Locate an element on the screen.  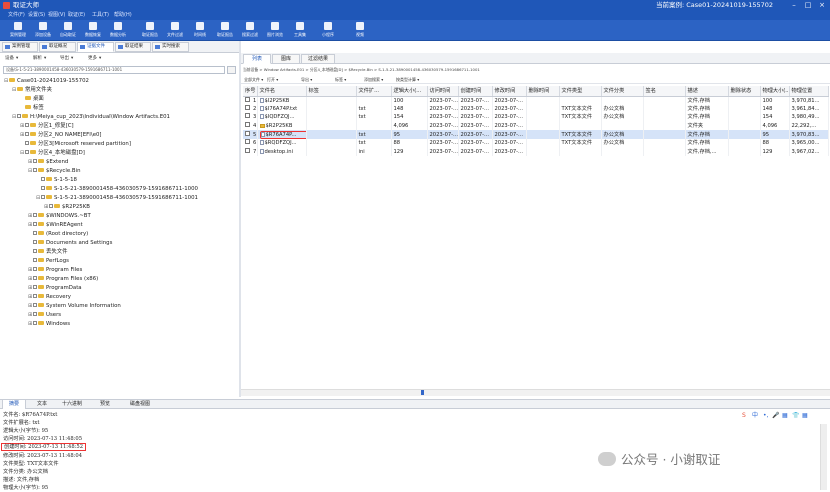
ribbon-button: 自动取证 is located at coordinates (68, 31).